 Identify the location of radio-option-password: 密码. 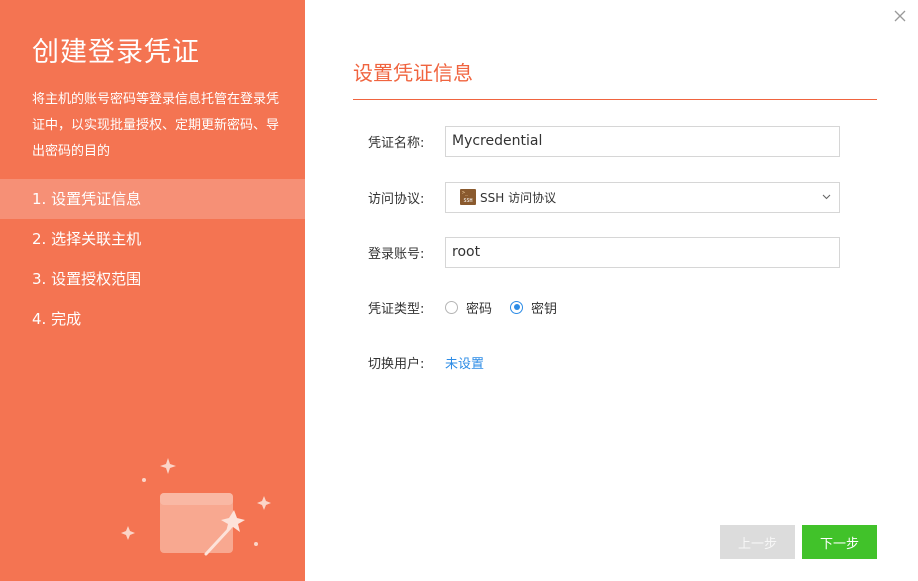
(468, 307).